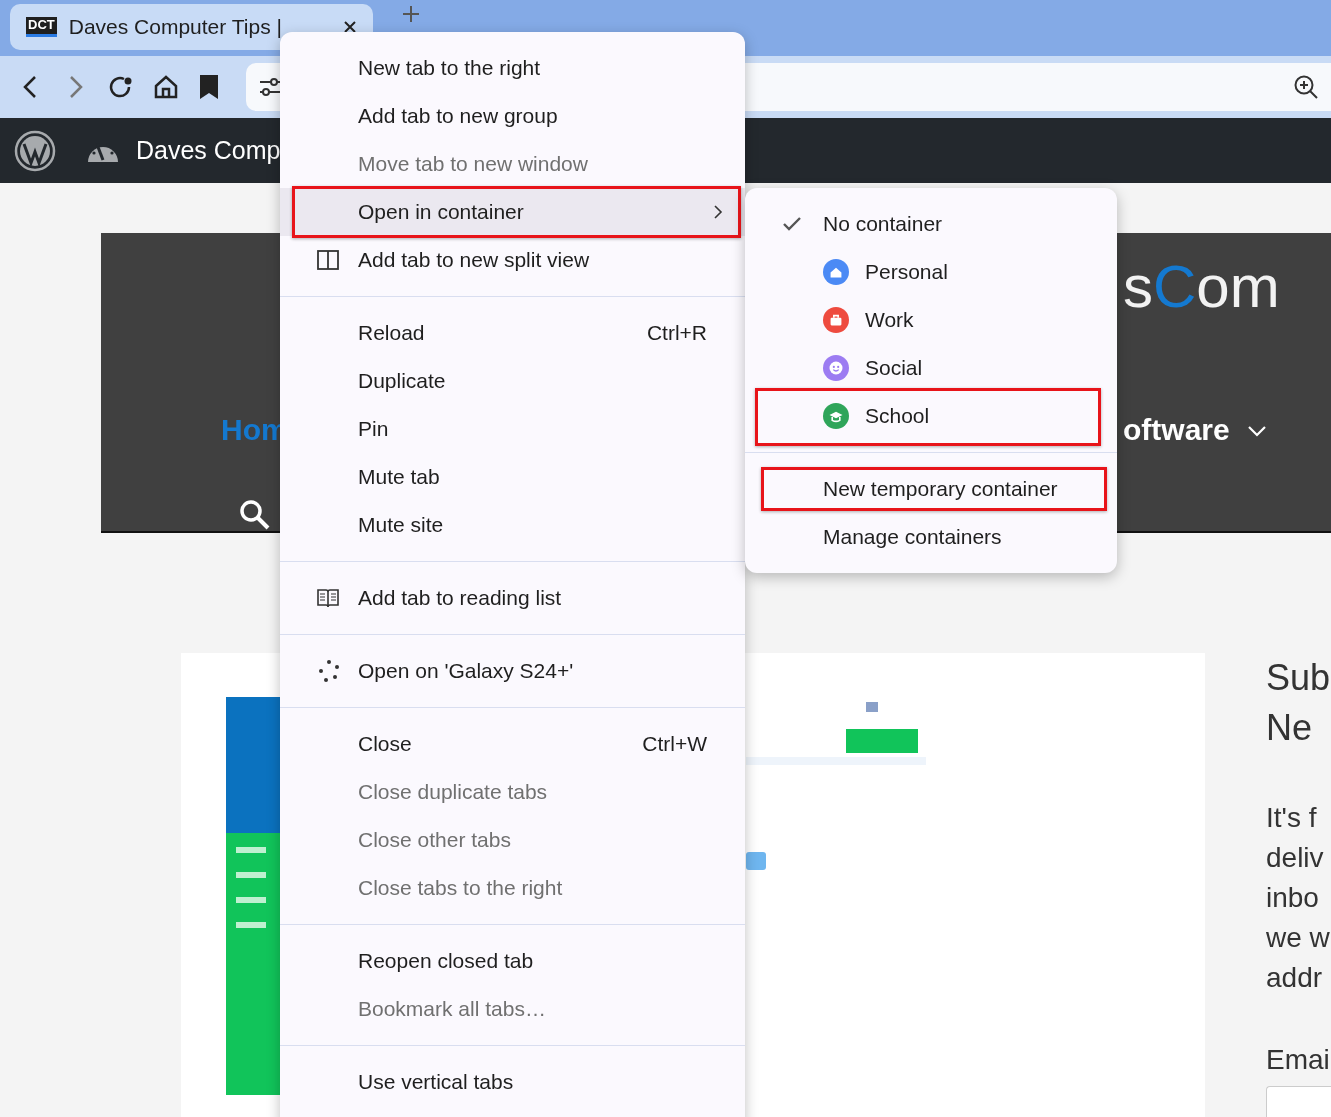  What do you see at coordinates (931, 489) in the screenshot?
I see `menu-item: New temporary container` at bounding box center [931, 489].